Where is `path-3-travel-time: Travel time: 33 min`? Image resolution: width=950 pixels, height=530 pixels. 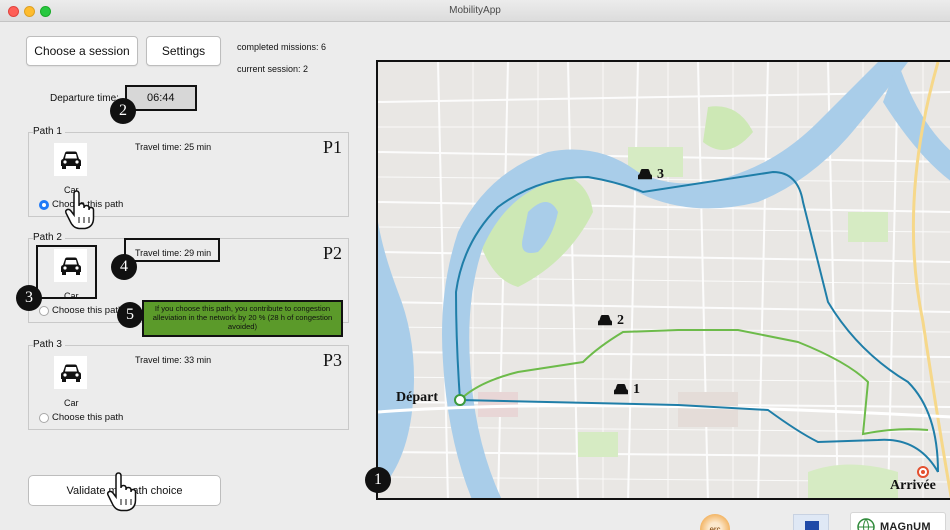
path-3-travel-time: Travel time: 33 min is located at coordinates (173, 360).